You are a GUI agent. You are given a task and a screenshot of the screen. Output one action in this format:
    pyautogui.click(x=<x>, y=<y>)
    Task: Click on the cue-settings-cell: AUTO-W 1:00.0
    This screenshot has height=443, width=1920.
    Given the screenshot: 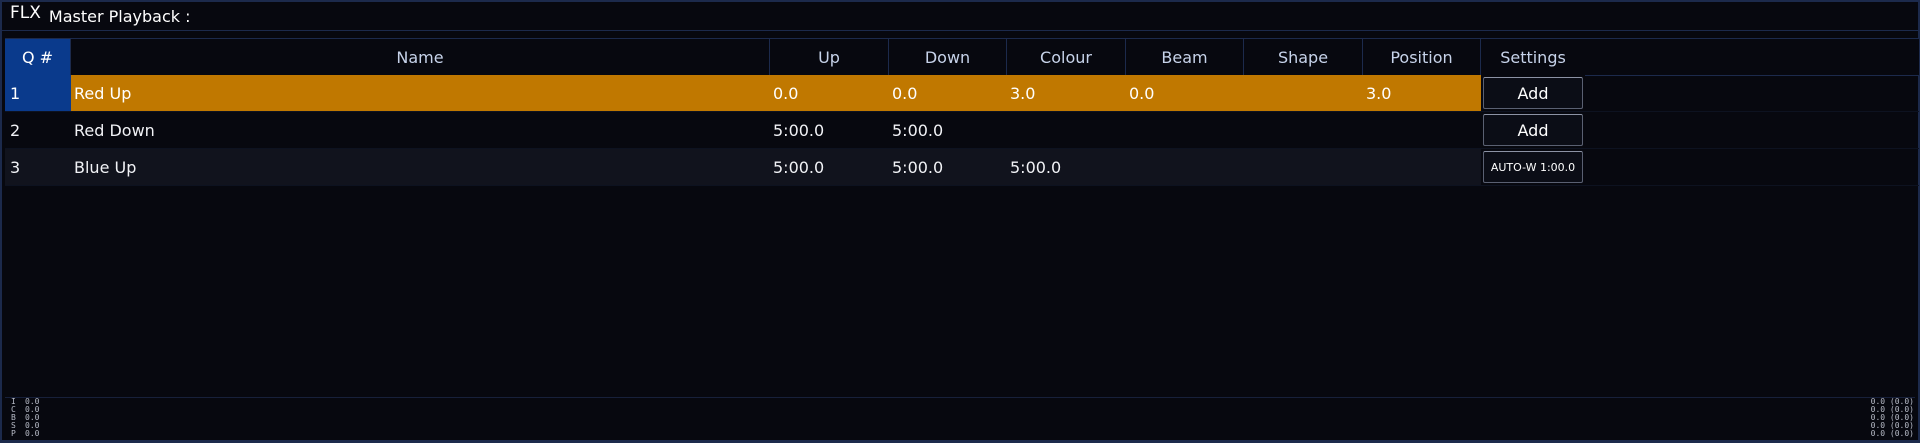 What is the action you would take?
    pyautogui.click(x=1533, y=167)
    